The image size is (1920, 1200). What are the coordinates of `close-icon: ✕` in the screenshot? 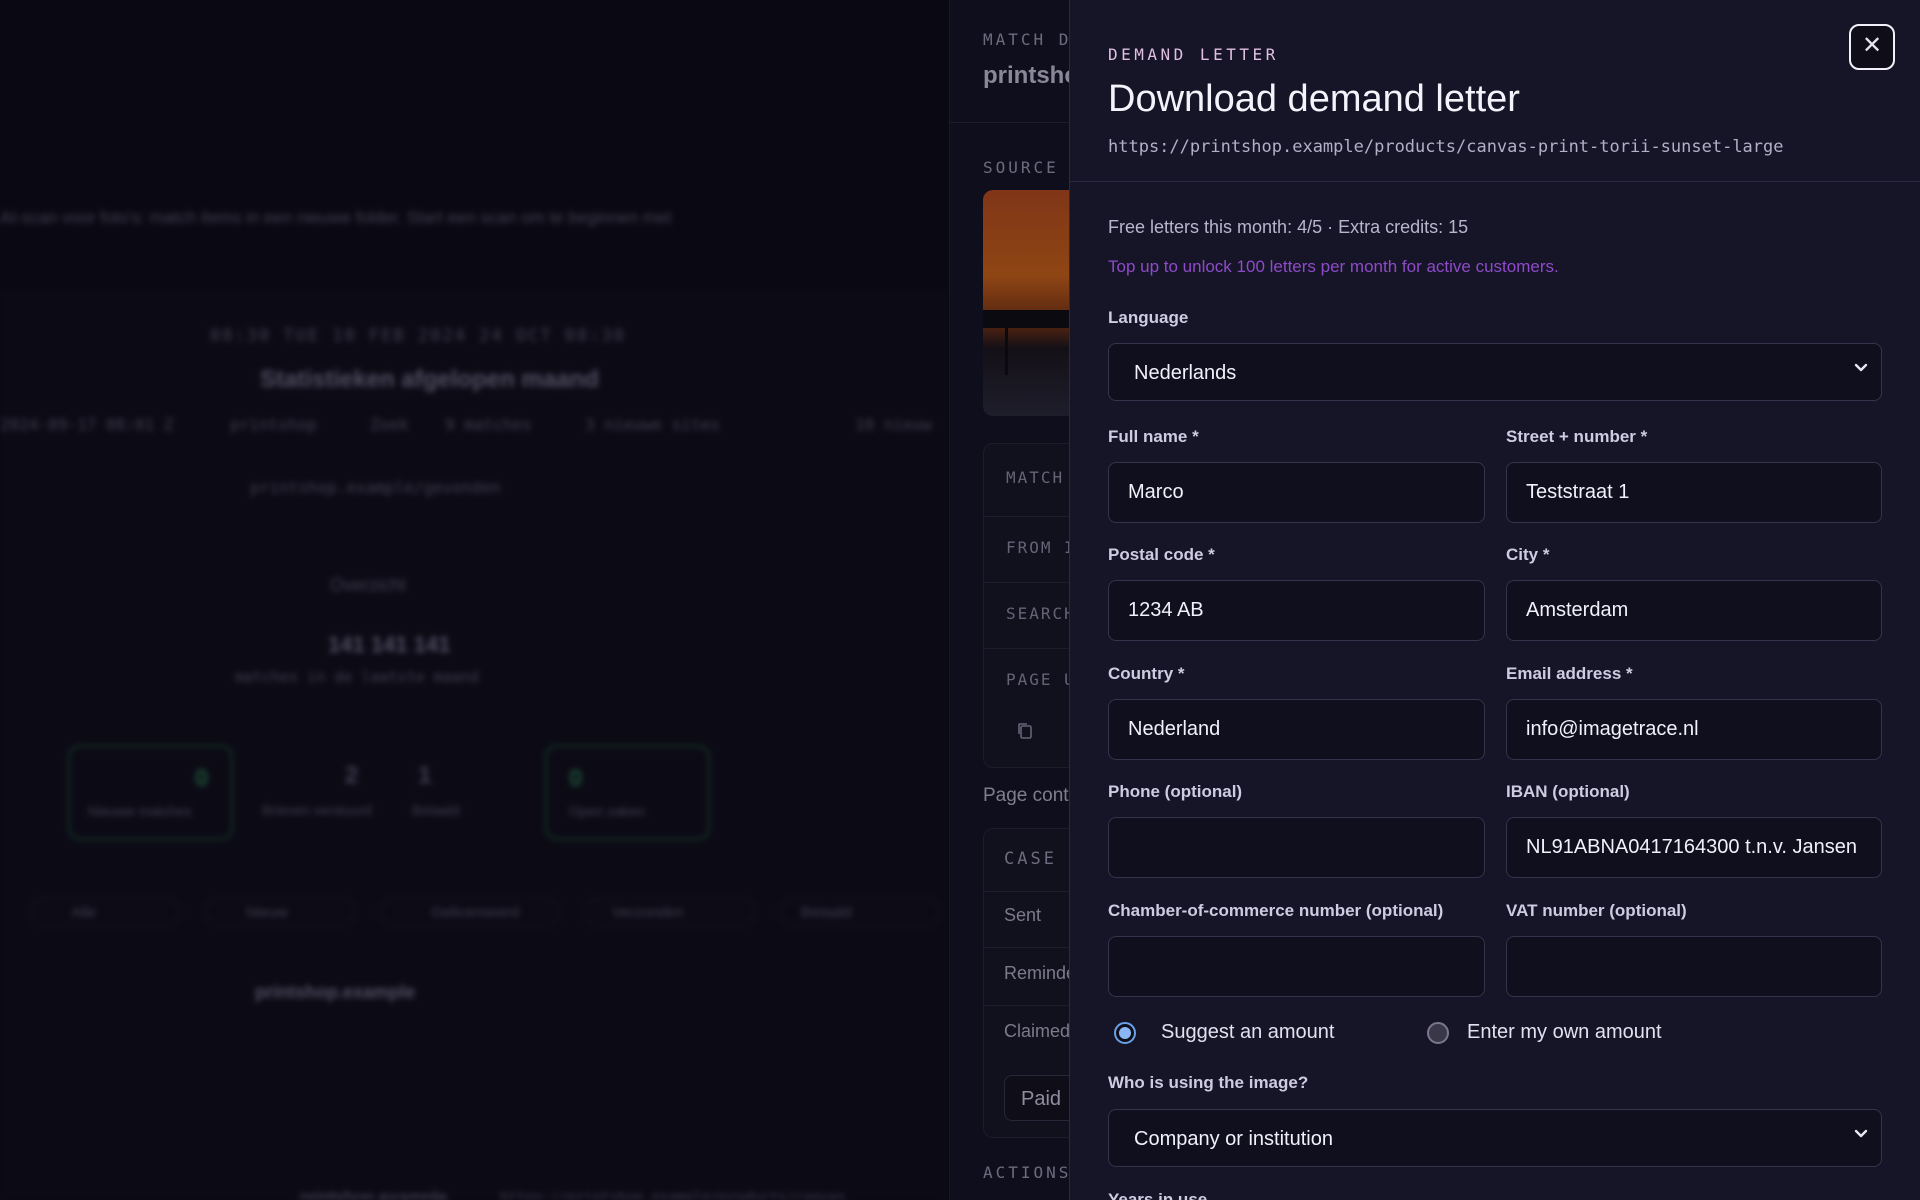 It's located at (1872, 45).